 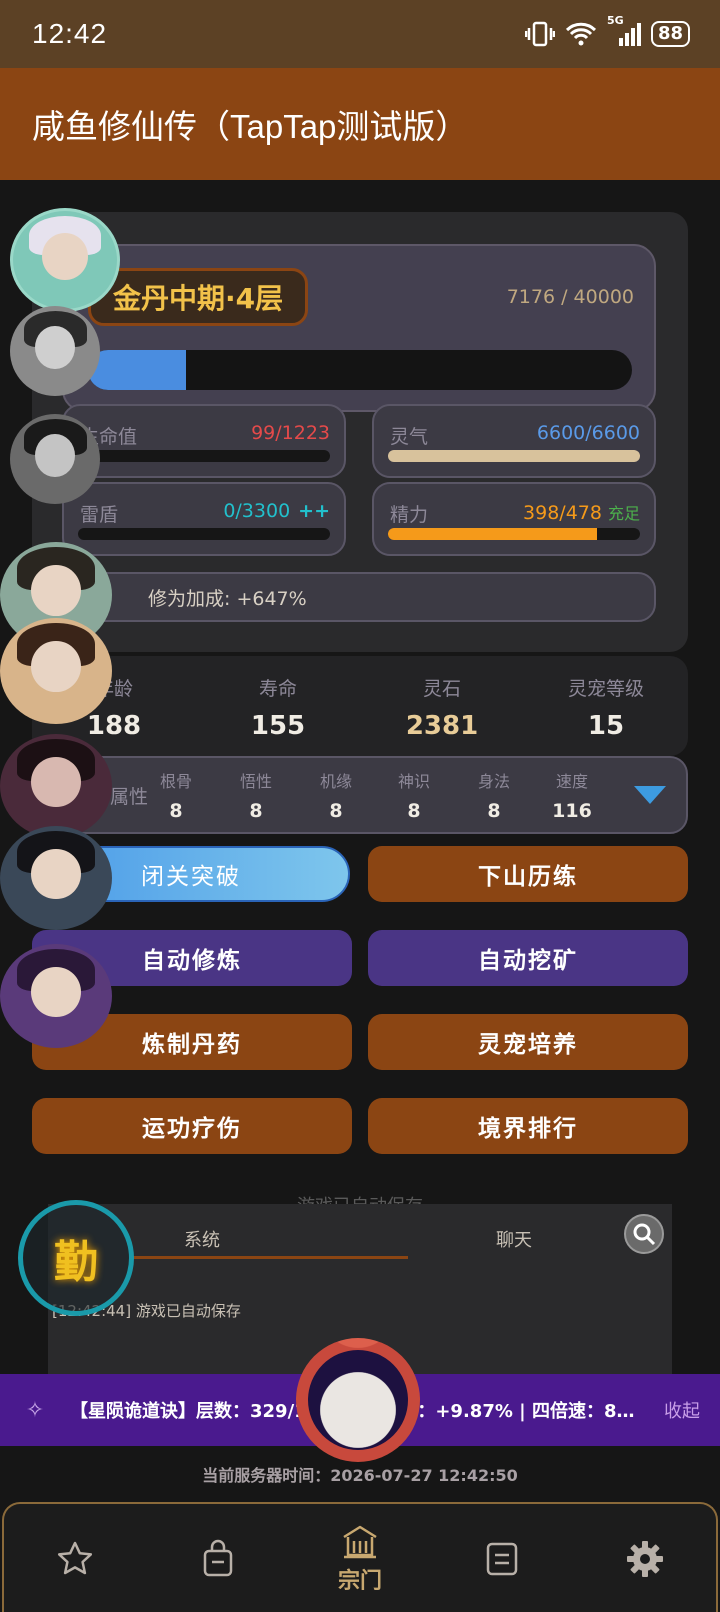 What do you see at coordinates (514, 519) in the screenshot?
I see `energy-stat: 精力 398/478 充足` at bounding box center [514, 519].